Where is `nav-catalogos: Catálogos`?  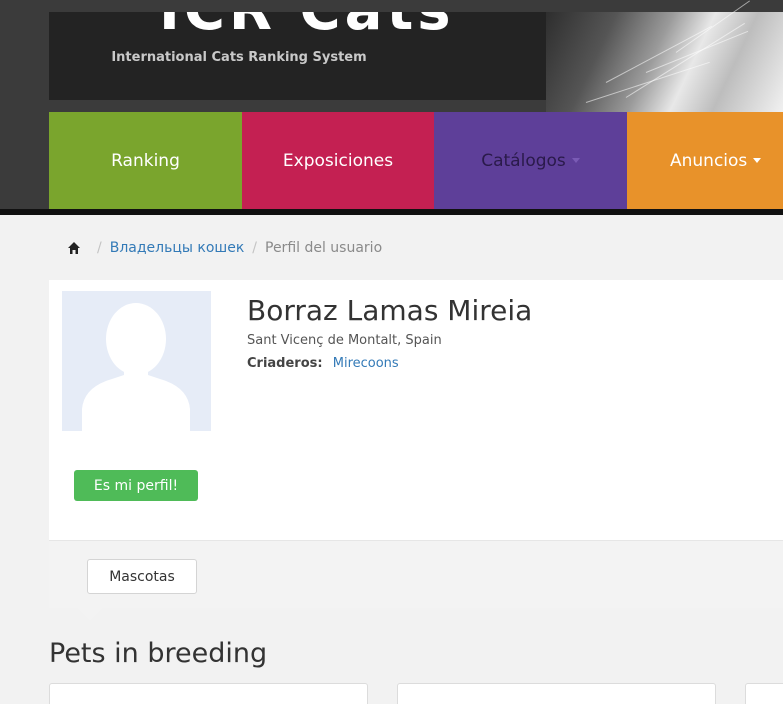 nav-catalogos: Catálogos is located at coordinates (530, 160).